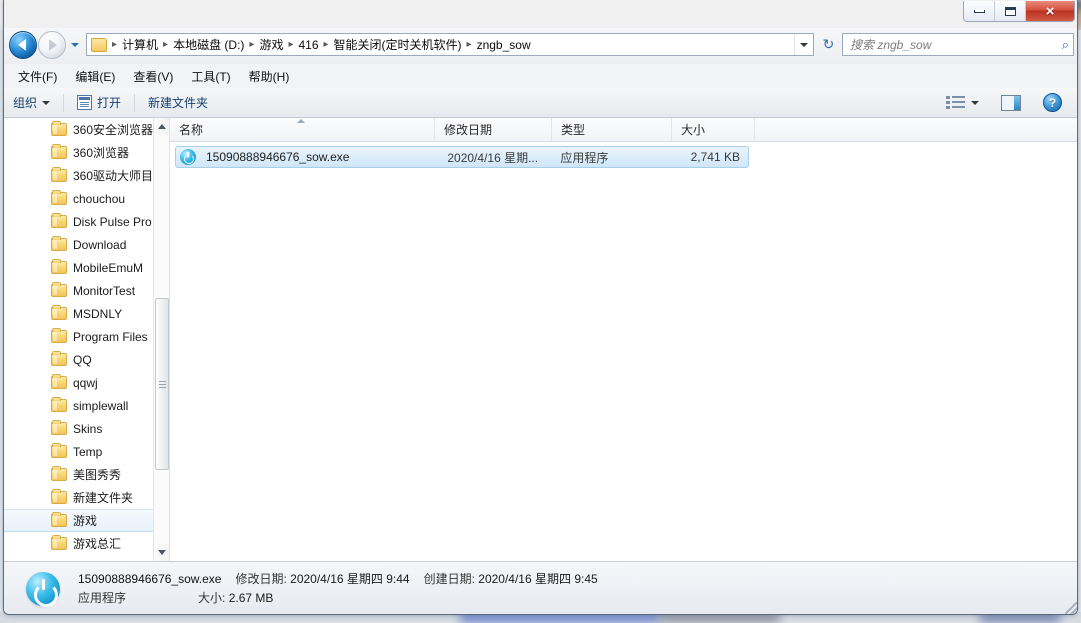 The width and height of the screenshot is (1081, 623). What do you see at coordinates (803, 44) in the screenshot?
I see `address-dropdown-button` at bounding box center [803, 44].